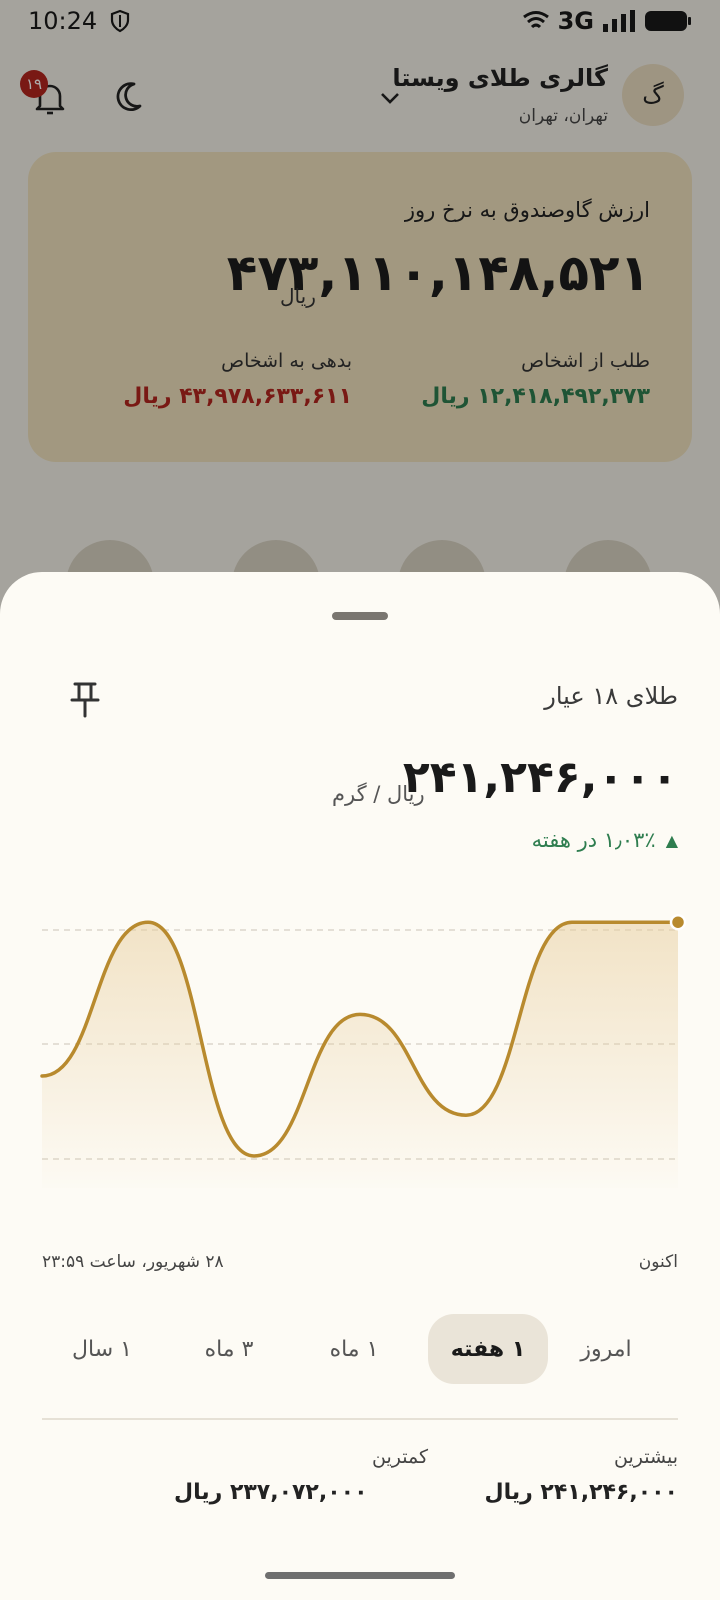  What do you see at coordinates (354, 1349) in the screenshot?
I see `tab-1-month: ۱ ماه` at bounding box center [354, 1349].